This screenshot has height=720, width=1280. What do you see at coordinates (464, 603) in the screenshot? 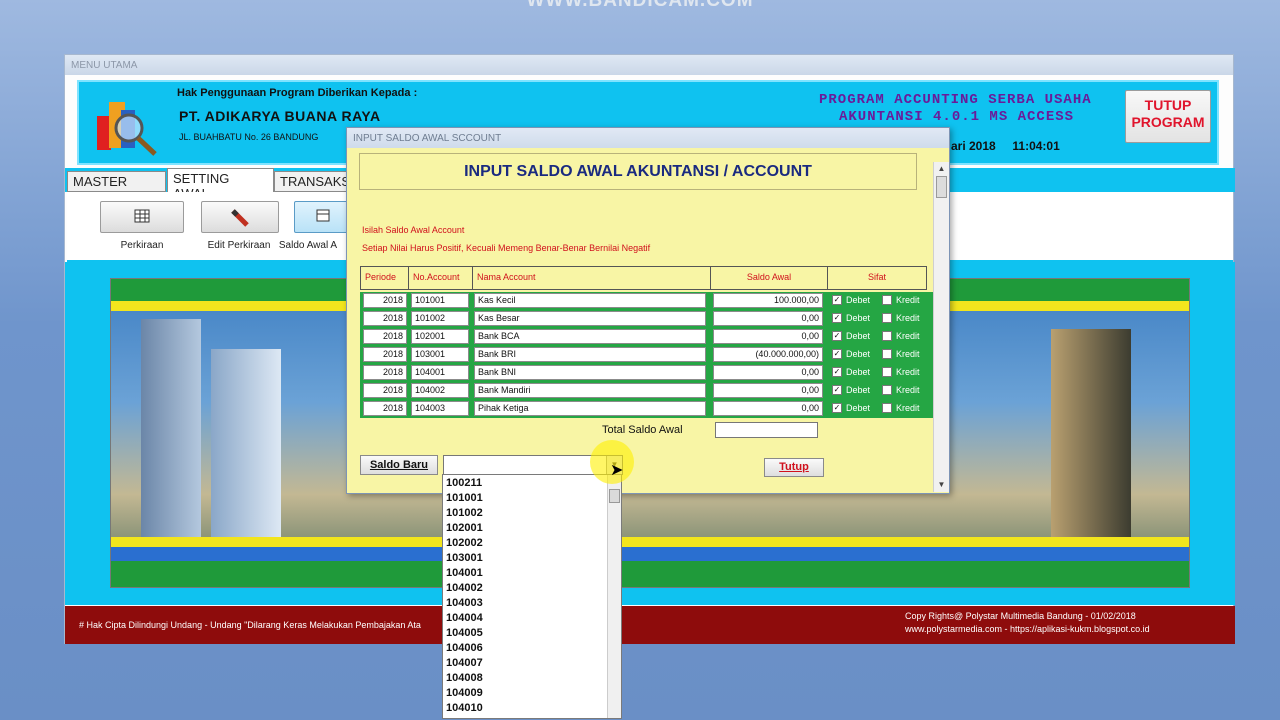
I see `list-item: 104003` at bounding box center [464, 603].